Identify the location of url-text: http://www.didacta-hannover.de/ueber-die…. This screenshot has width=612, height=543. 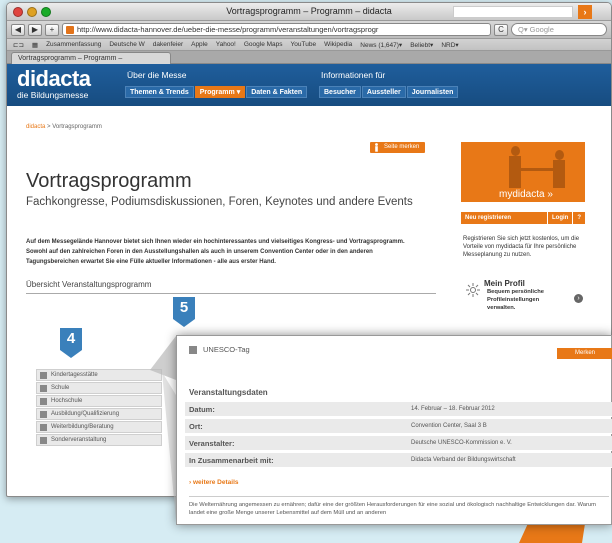
(228, 29).